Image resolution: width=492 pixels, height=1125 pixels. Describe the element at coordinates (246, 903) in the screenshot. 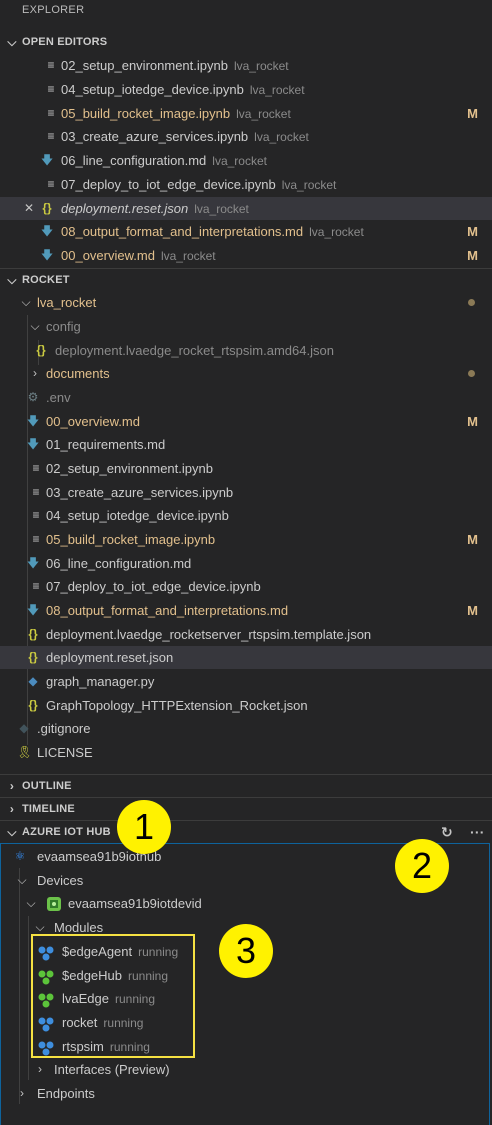

I see `device-item: ⌵ evaamsea91b9iotdevid` at that location.